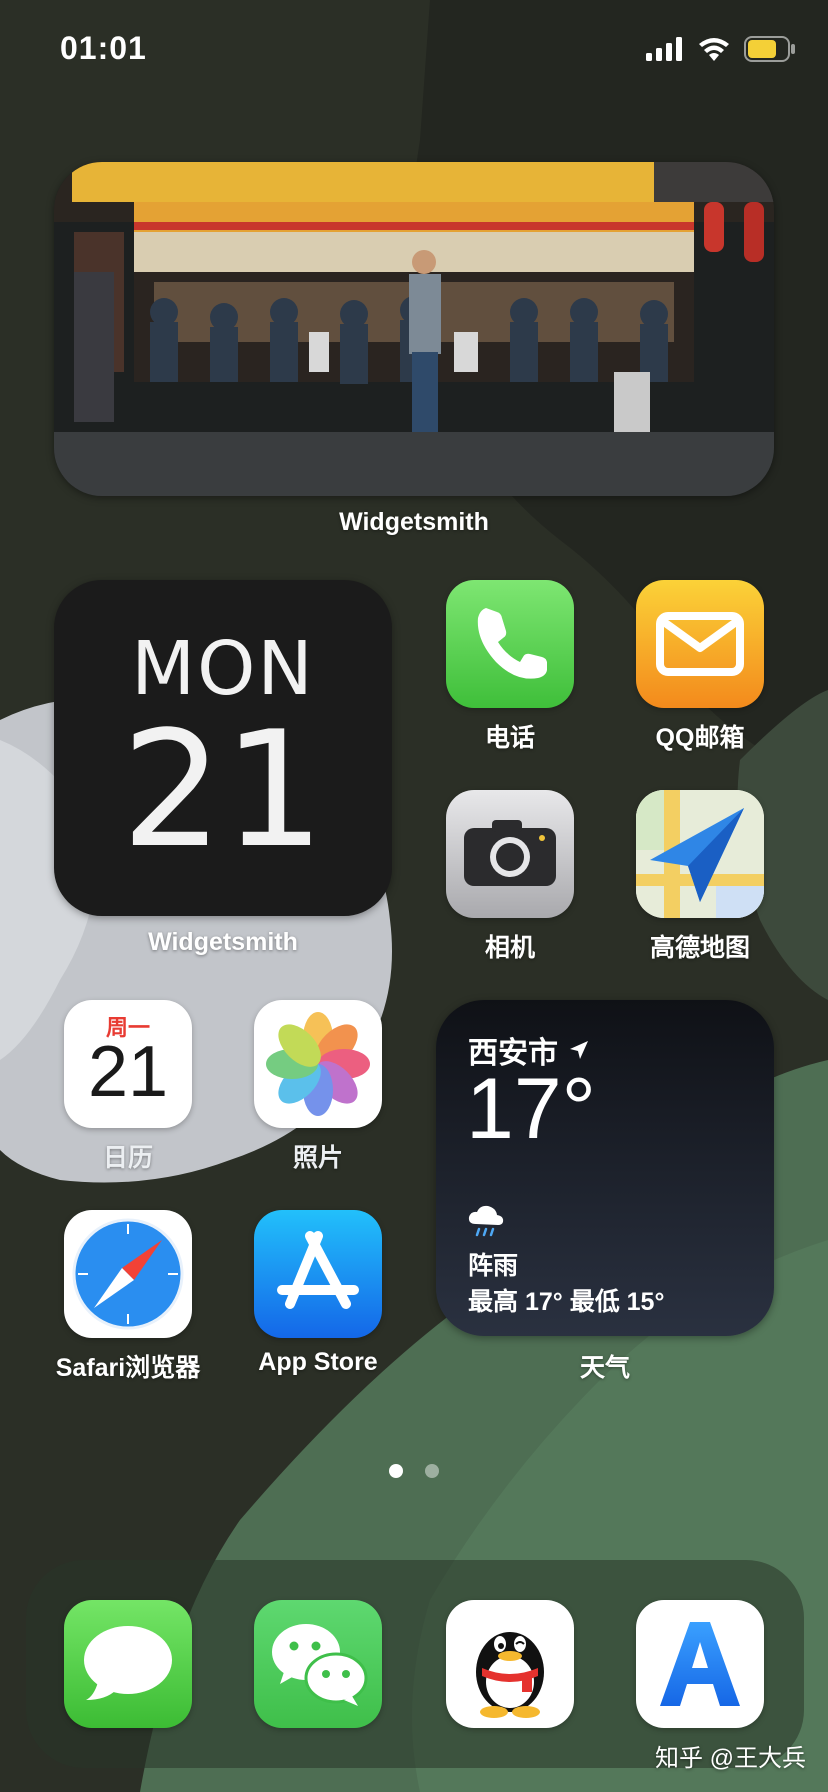 This screenshot has height=1792, width=828. I want to click on speech-bubble-icon, so click(128, 1663).